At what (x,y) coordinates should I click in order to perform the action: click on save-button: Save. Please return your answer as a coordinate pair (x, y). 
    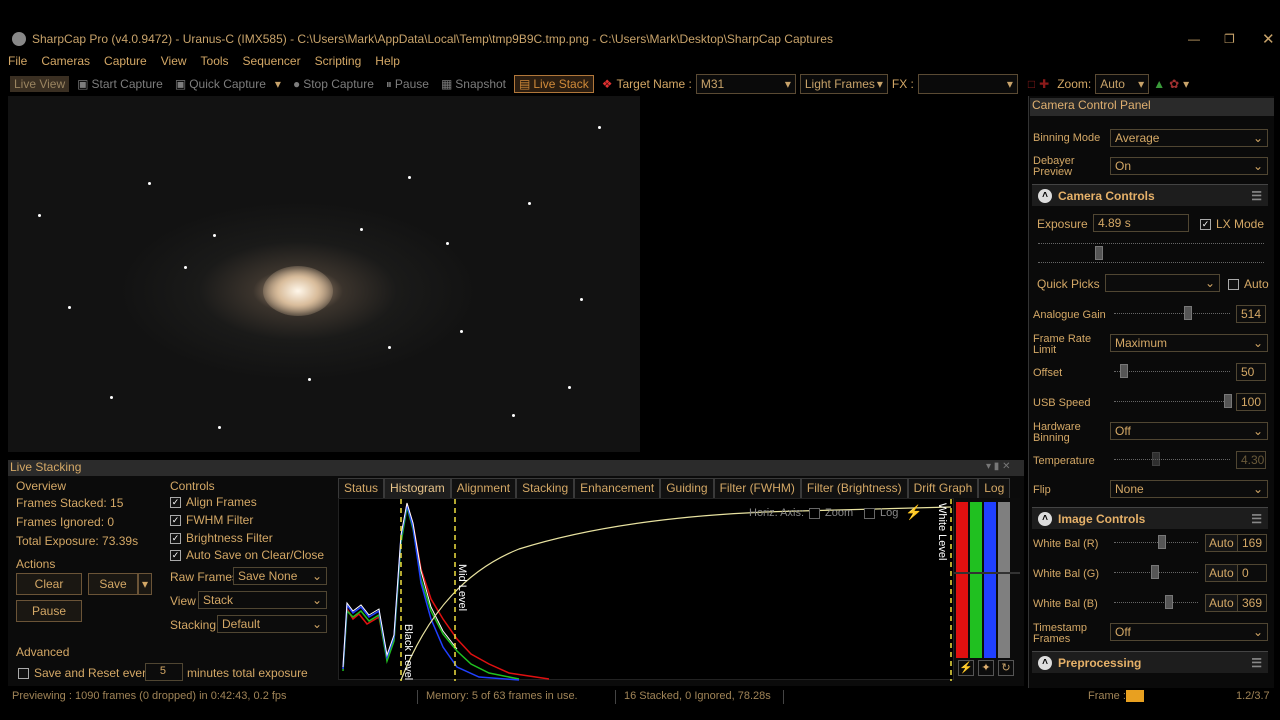
    Looking at the image, I should click on (113, 584).